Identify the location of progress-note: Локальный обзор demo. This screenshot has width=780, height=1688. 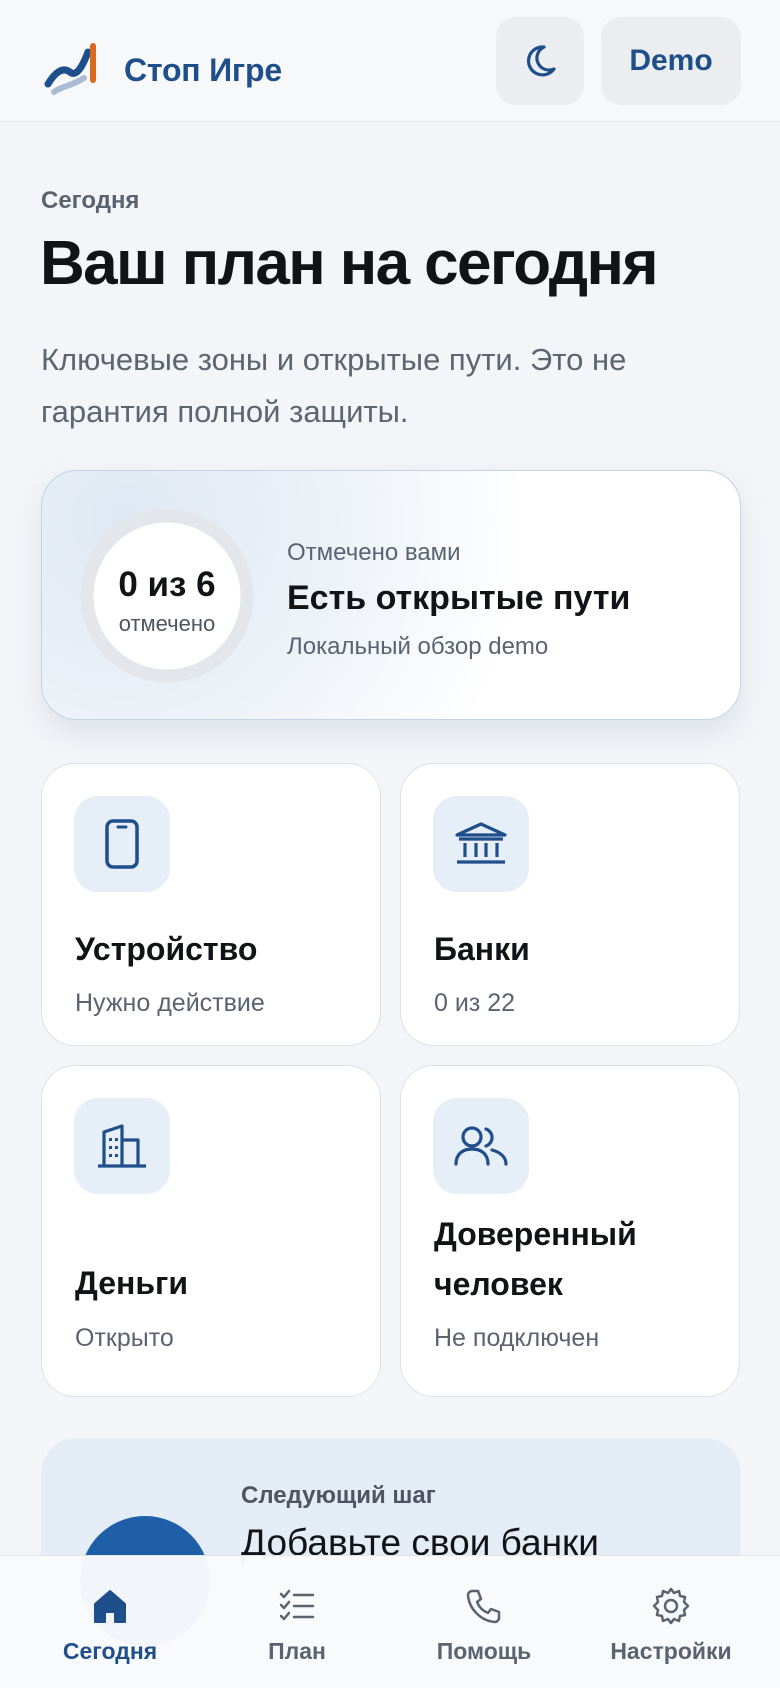
(418, 646).